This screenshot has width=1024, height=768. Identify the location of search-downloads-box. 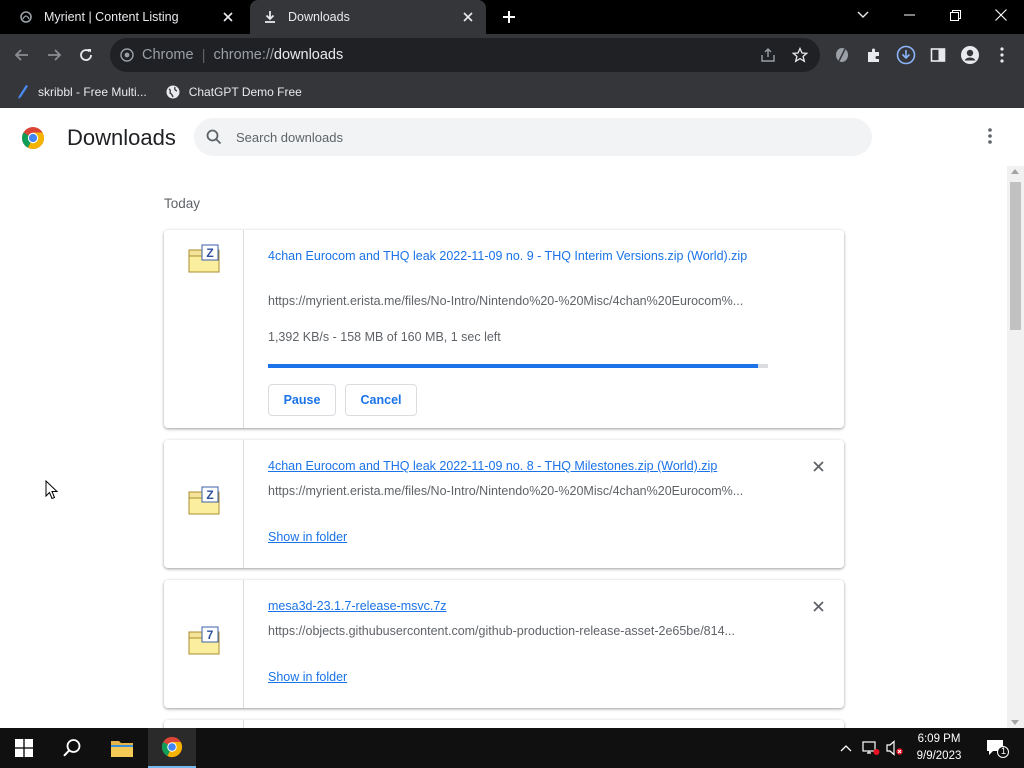
(533, 137).